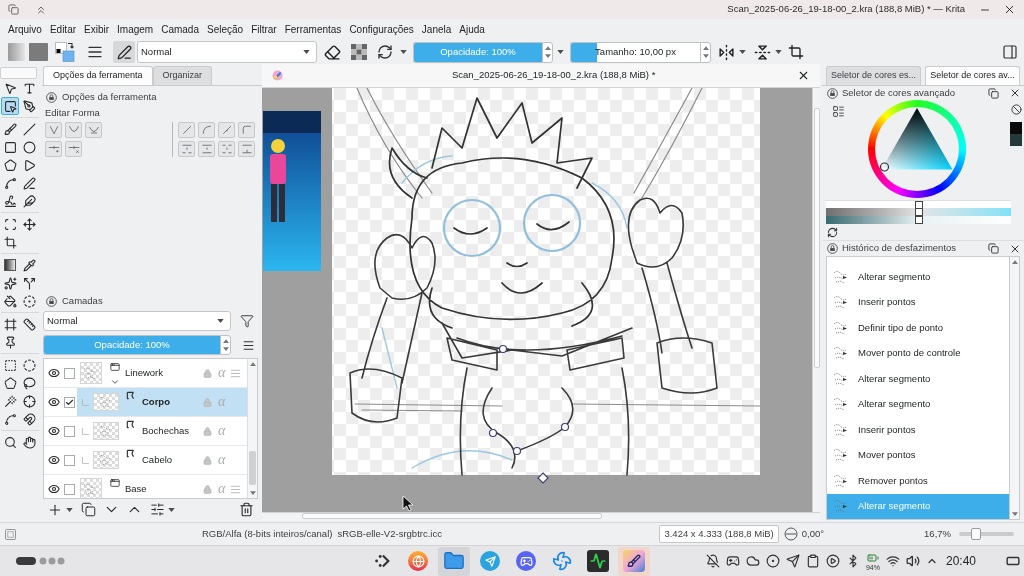 This screenshot has height=576, width=1024. I want to click on play-circle-icon, so click(832, 561).